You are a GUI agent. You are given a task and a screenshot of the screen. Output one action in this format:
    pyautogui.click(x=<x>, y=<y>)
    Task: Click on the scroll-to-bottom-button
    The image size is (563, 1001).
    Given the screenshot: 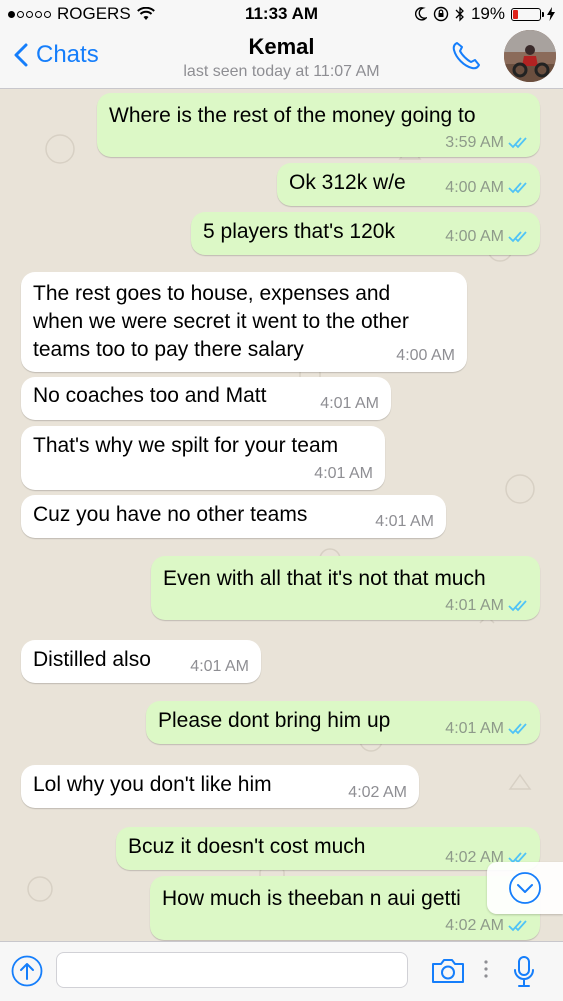 What is the action you would take?
    pyautogui.click(x=525, y=888)
    